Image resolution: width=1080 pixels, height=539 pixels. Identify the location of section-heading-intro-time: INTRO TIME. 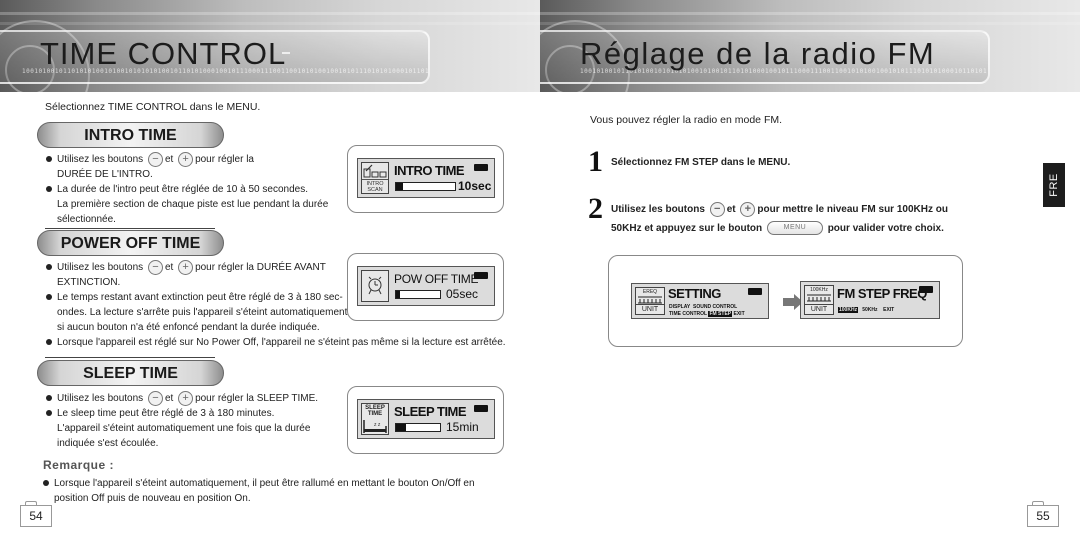
(130, 135).